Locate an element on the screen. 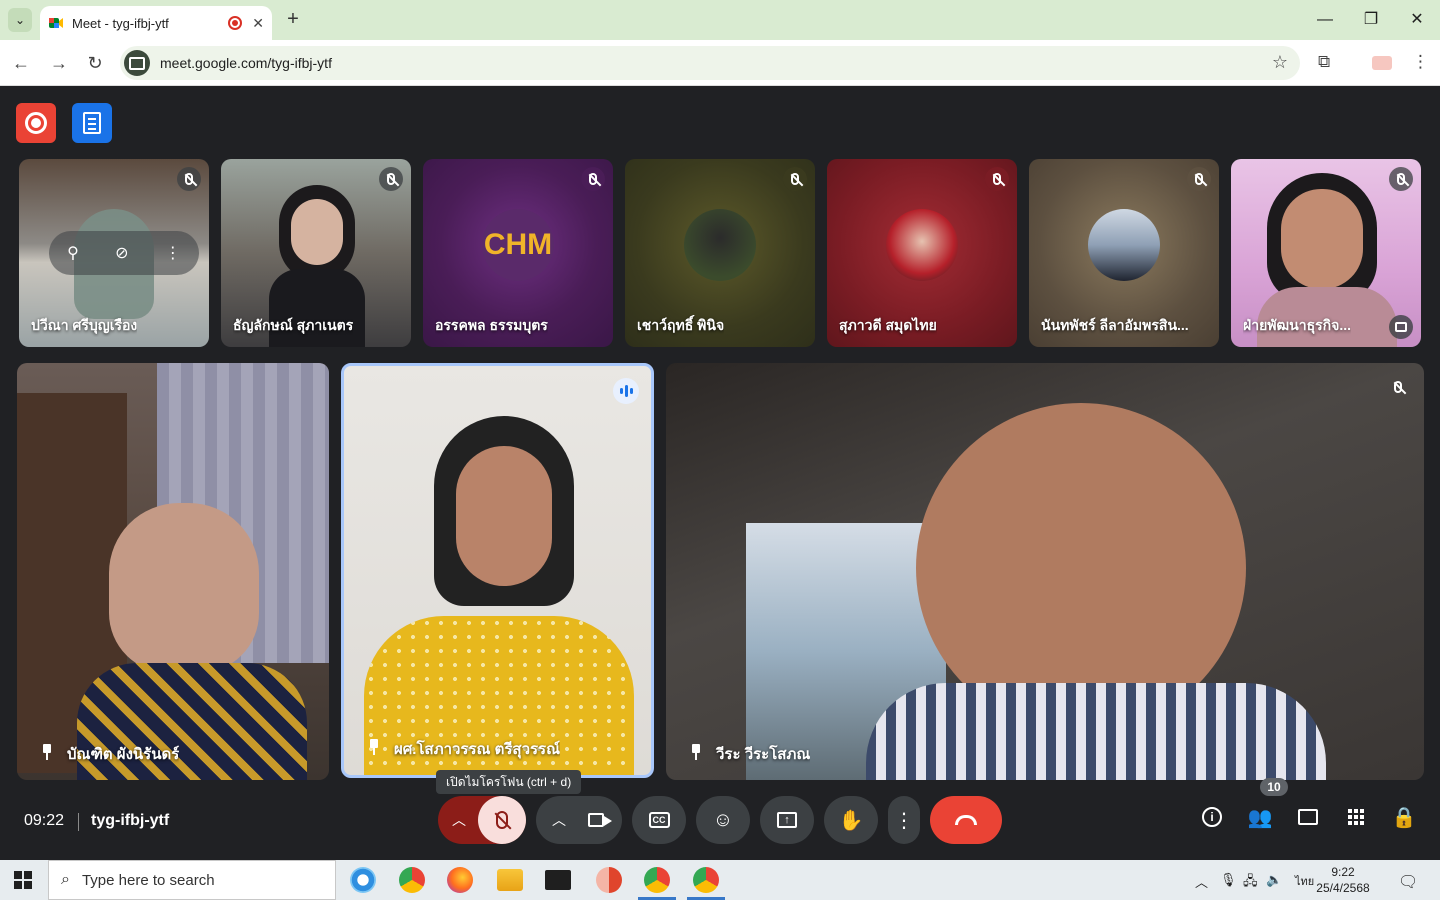  windows-start-icon is located at coordinates (23, 880).